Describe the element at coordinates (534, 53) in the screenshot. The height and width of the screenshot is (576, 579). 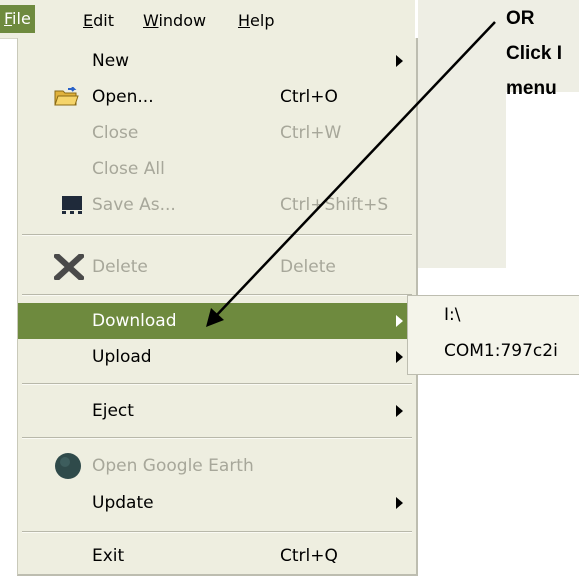
I see `annotation-text-click: Click I` at that location.